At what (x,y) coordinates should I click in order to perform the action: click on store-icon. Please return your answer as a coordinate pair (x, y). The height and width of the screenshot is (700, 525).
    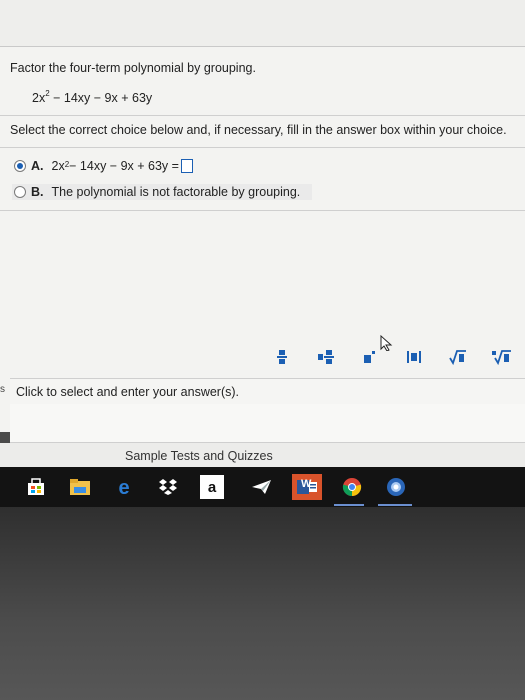
    Looking at the image, I should click on (36, 487).